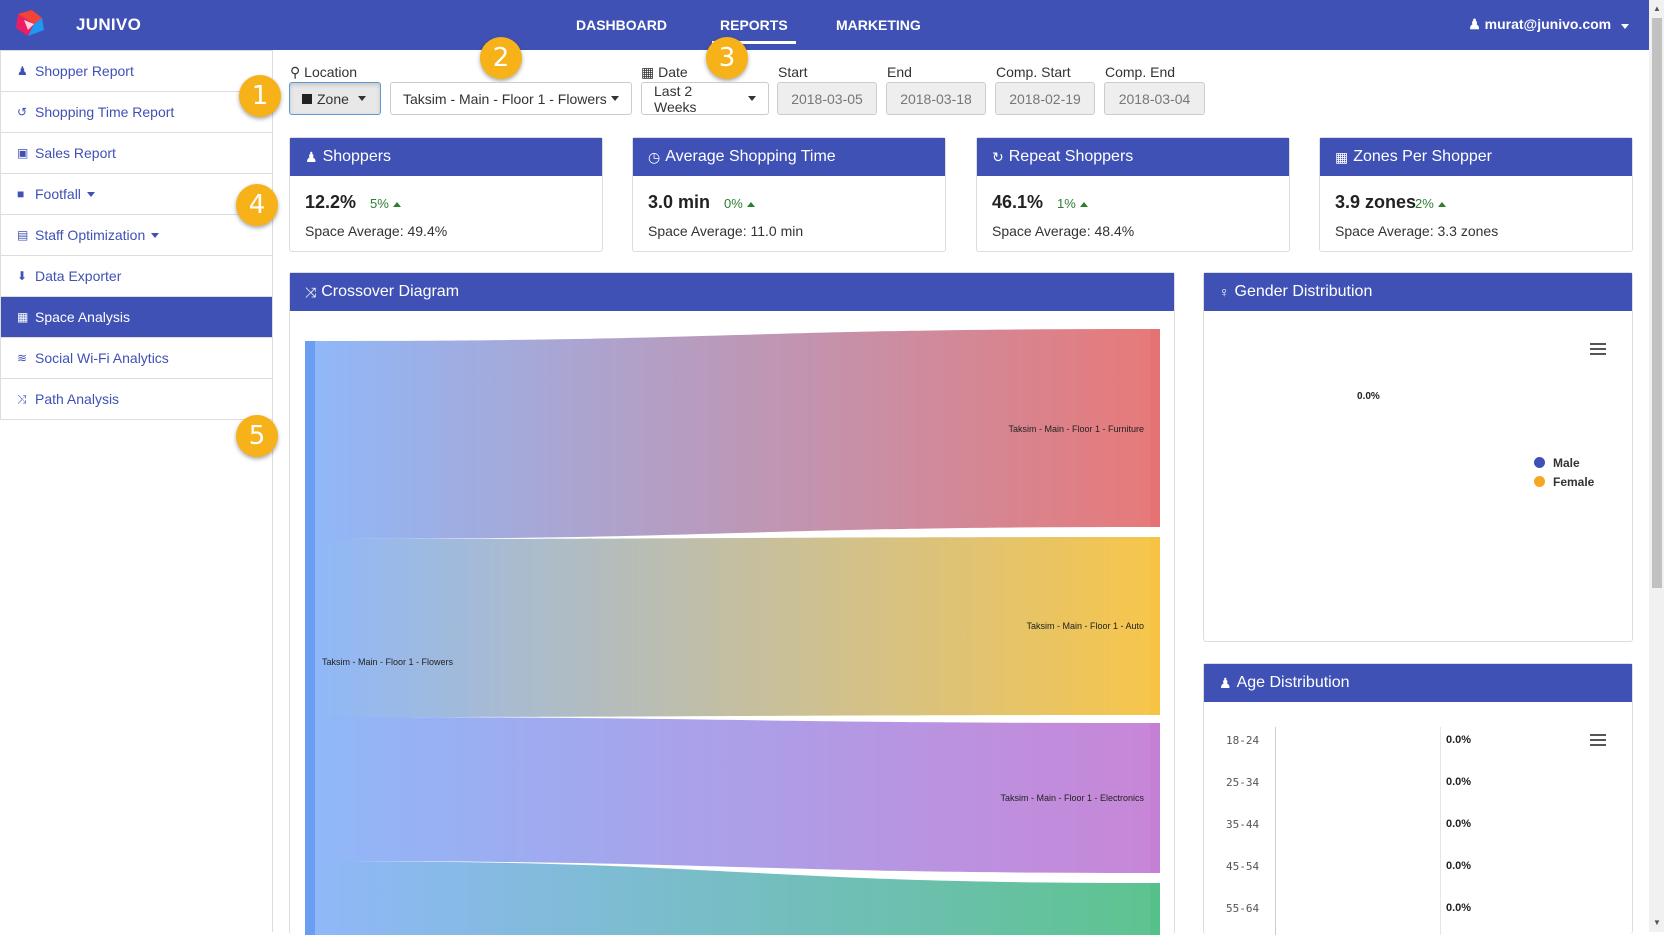  I want to click on sidebar-item-shopping-time-report: ↺ Shopping Time Report, so click(136, 111).